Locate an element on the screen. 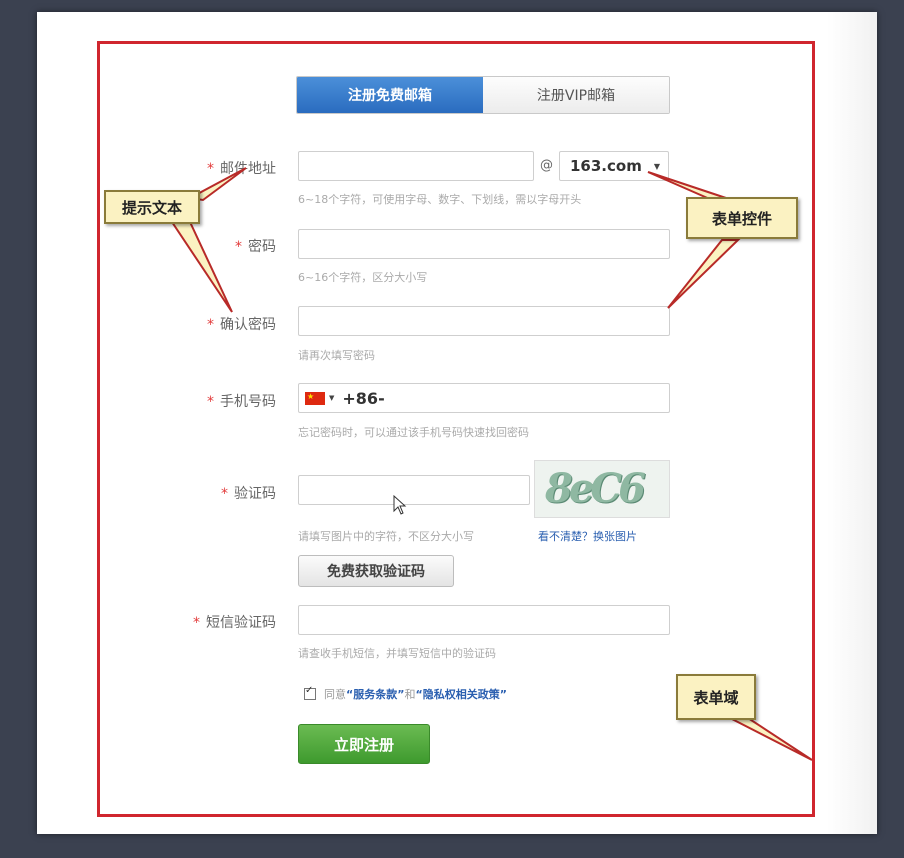 This screenshot has height=858, width=904. email-label: * 邮件地址 is located at coordinates (216, 168).